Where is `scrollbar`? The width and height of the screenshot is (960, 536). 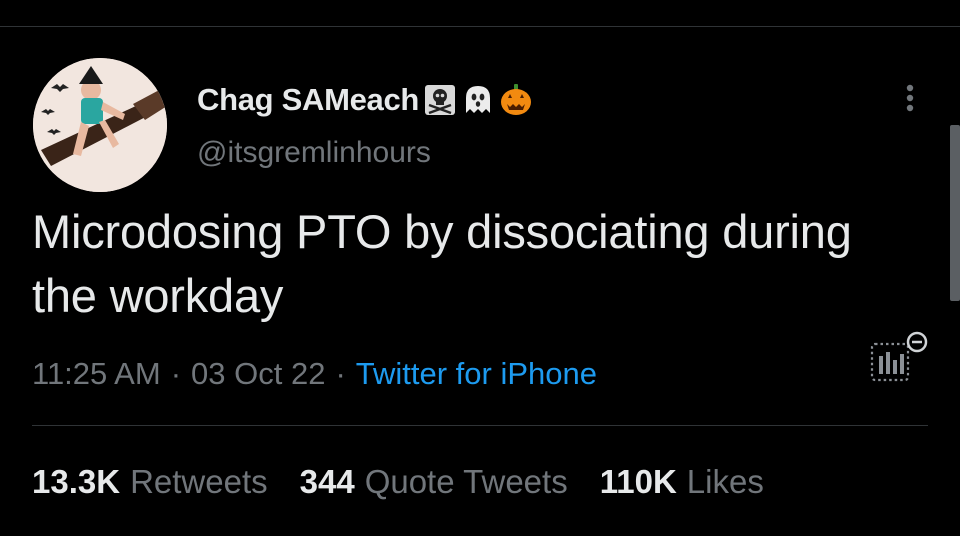
scrollbar is located at coordinates (955, 213).